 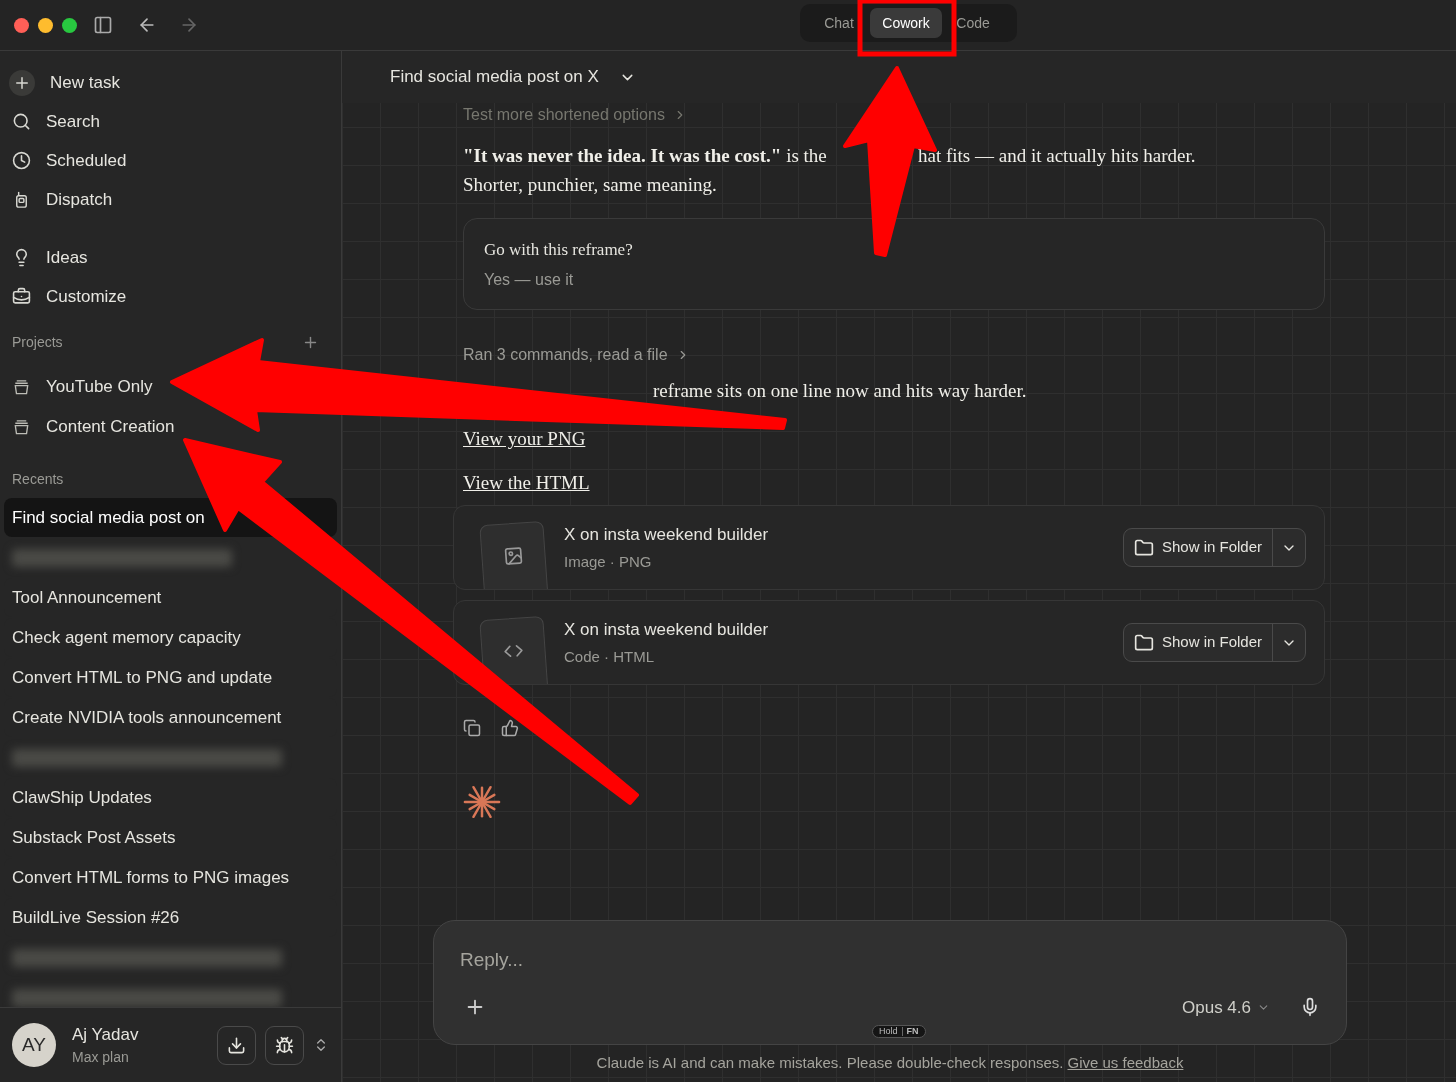 I want to click on search-icon, so click(x=21, y=121).